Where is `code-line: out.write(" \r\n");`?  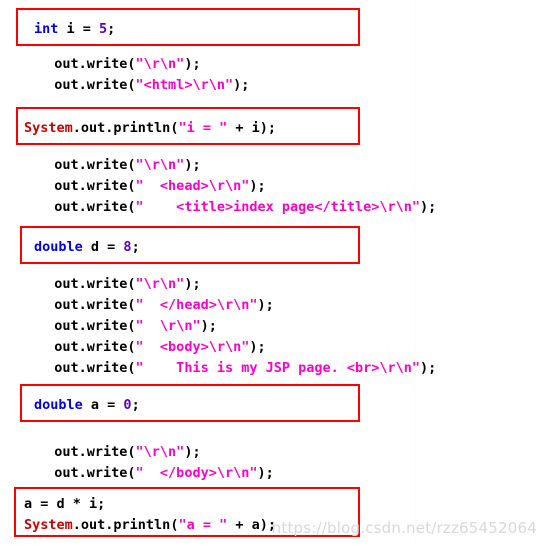 code-line: out.write(" \r\n"); is located at coordinates (237, 326).